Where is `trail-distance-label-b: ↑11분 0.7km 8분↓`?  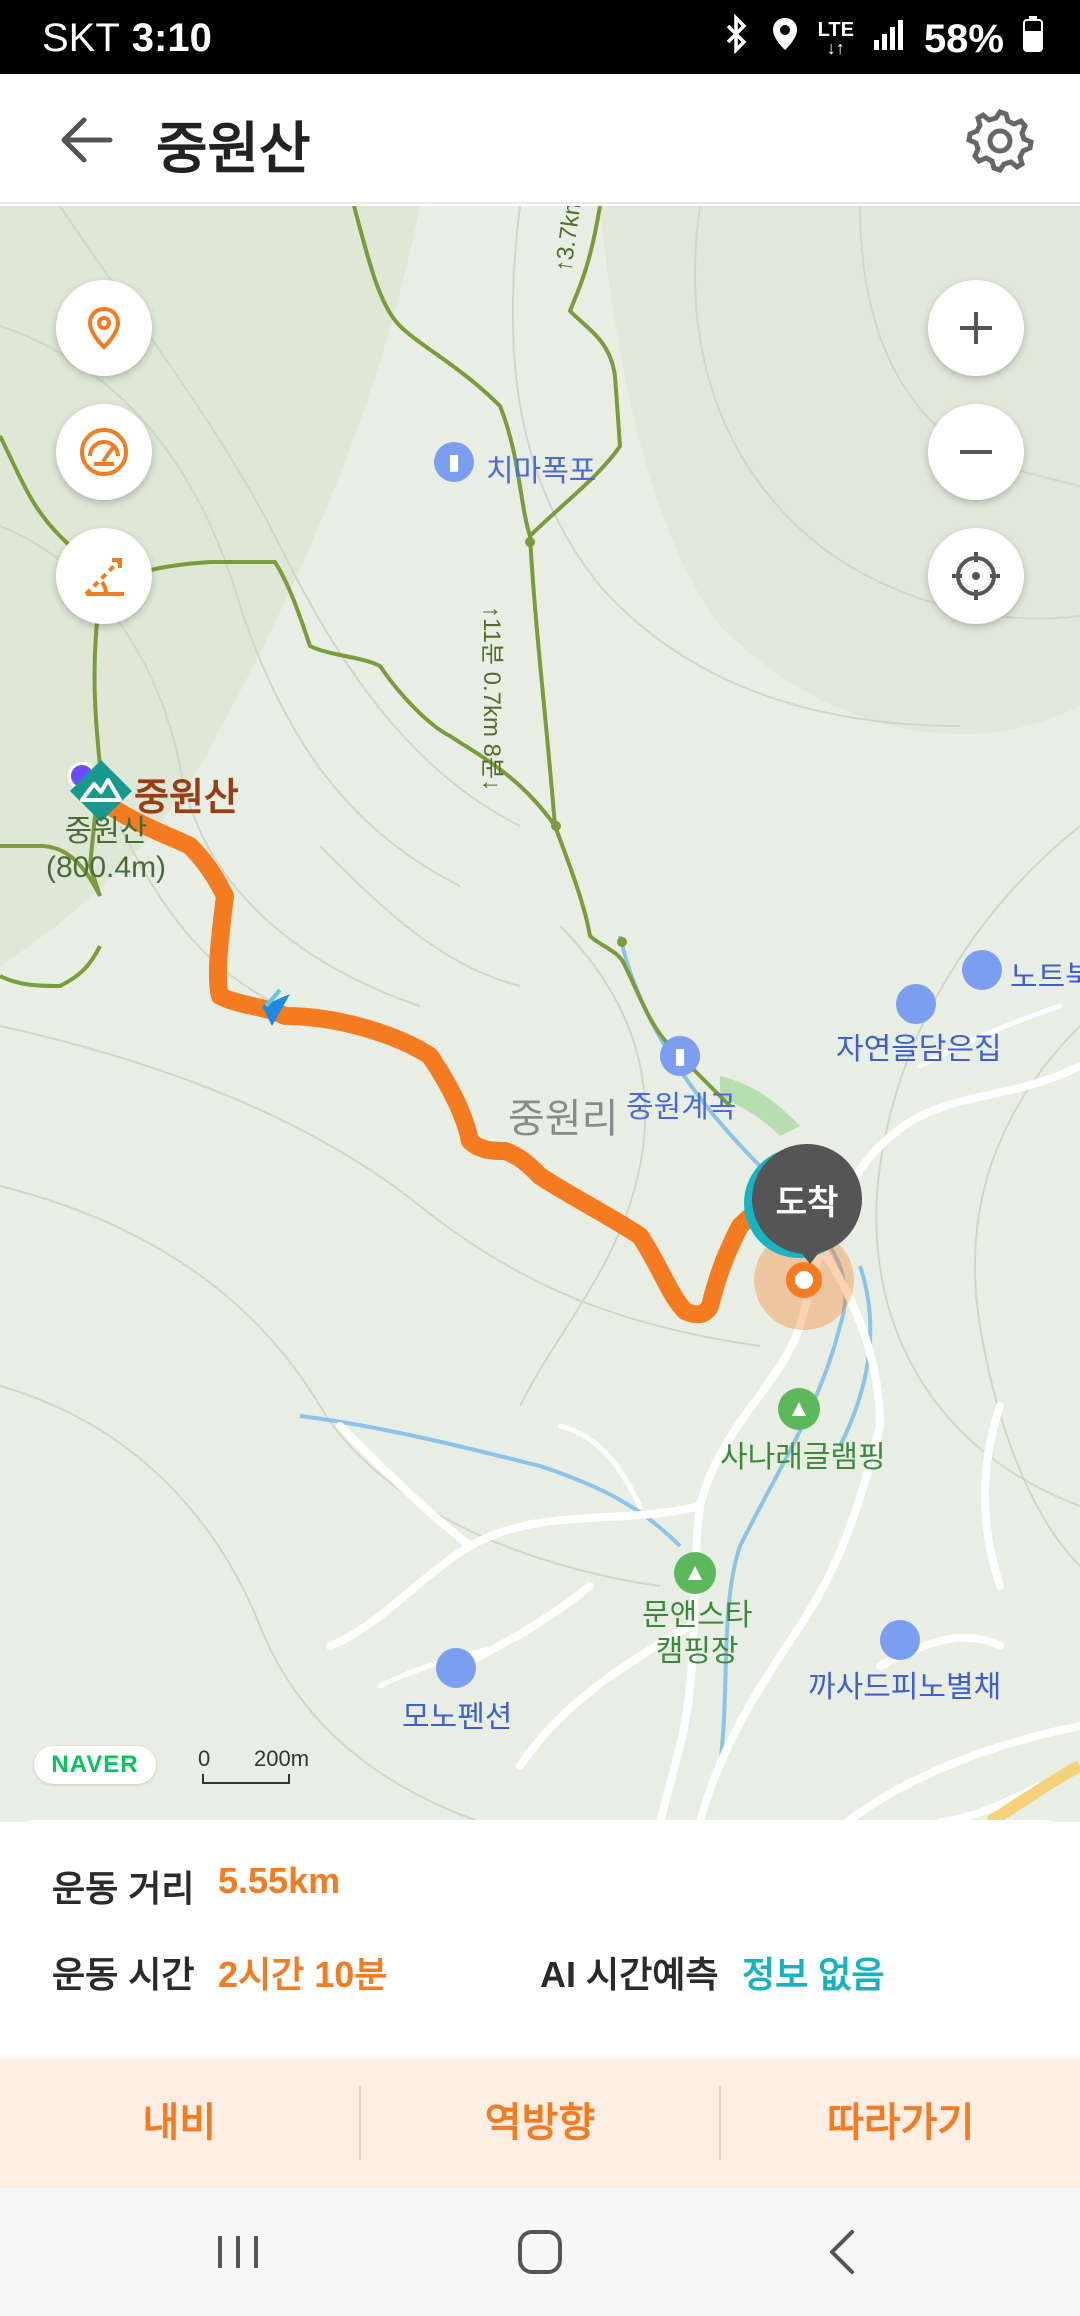 trail-distance-label-b: ↑11분 0.7km 8분↓ is located at coordinates (491, 699).